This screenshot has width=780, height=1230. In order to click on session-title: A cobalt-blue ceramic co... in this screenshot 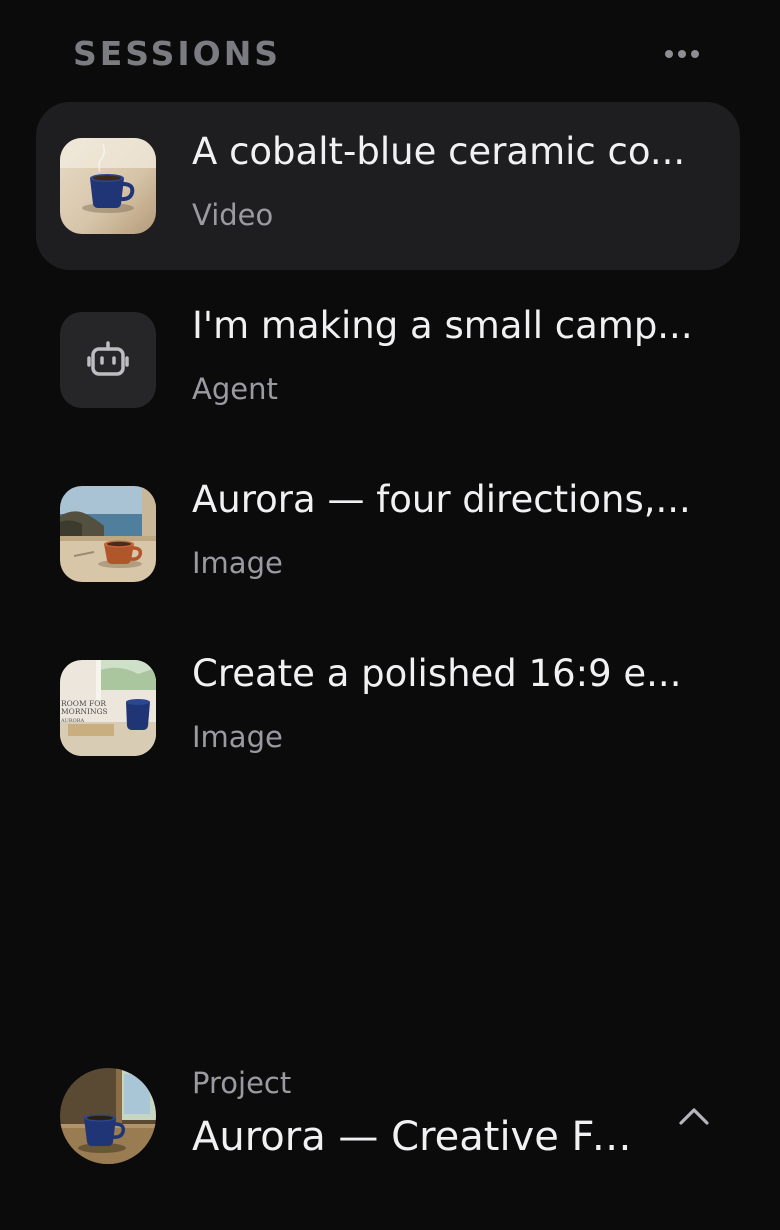, I will do `click(439, 151)`.